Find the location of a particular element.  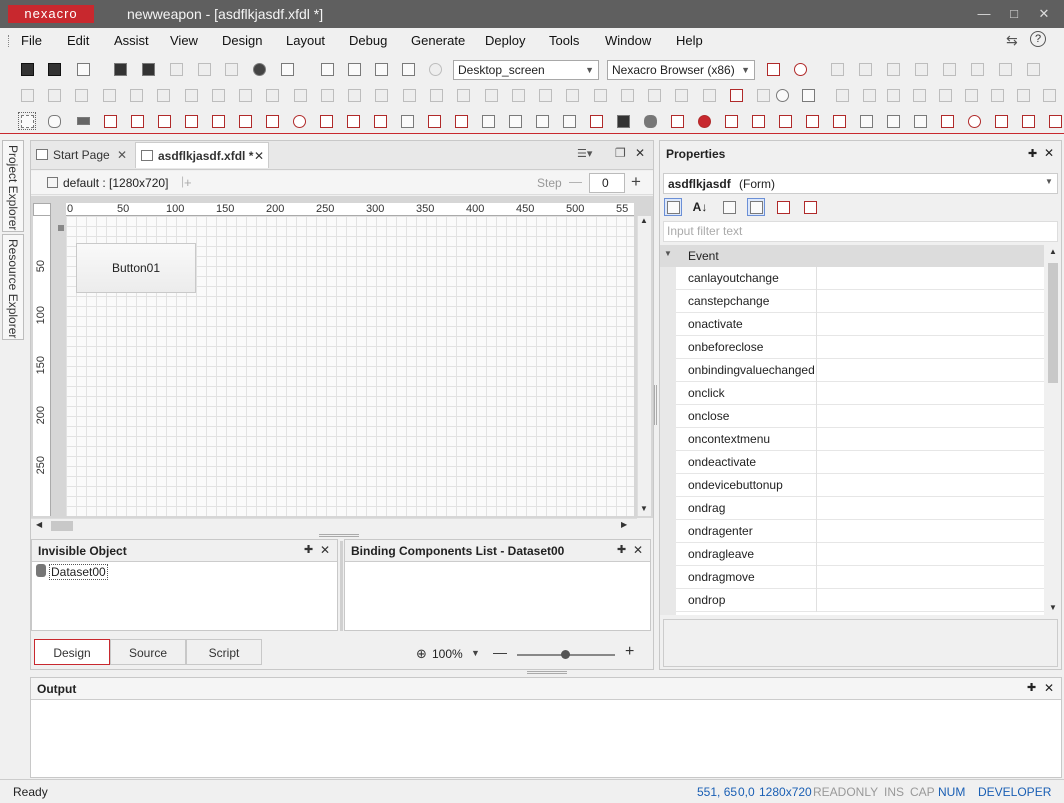

swap-icon: ⇆ is located at coordinates (1012, 40).